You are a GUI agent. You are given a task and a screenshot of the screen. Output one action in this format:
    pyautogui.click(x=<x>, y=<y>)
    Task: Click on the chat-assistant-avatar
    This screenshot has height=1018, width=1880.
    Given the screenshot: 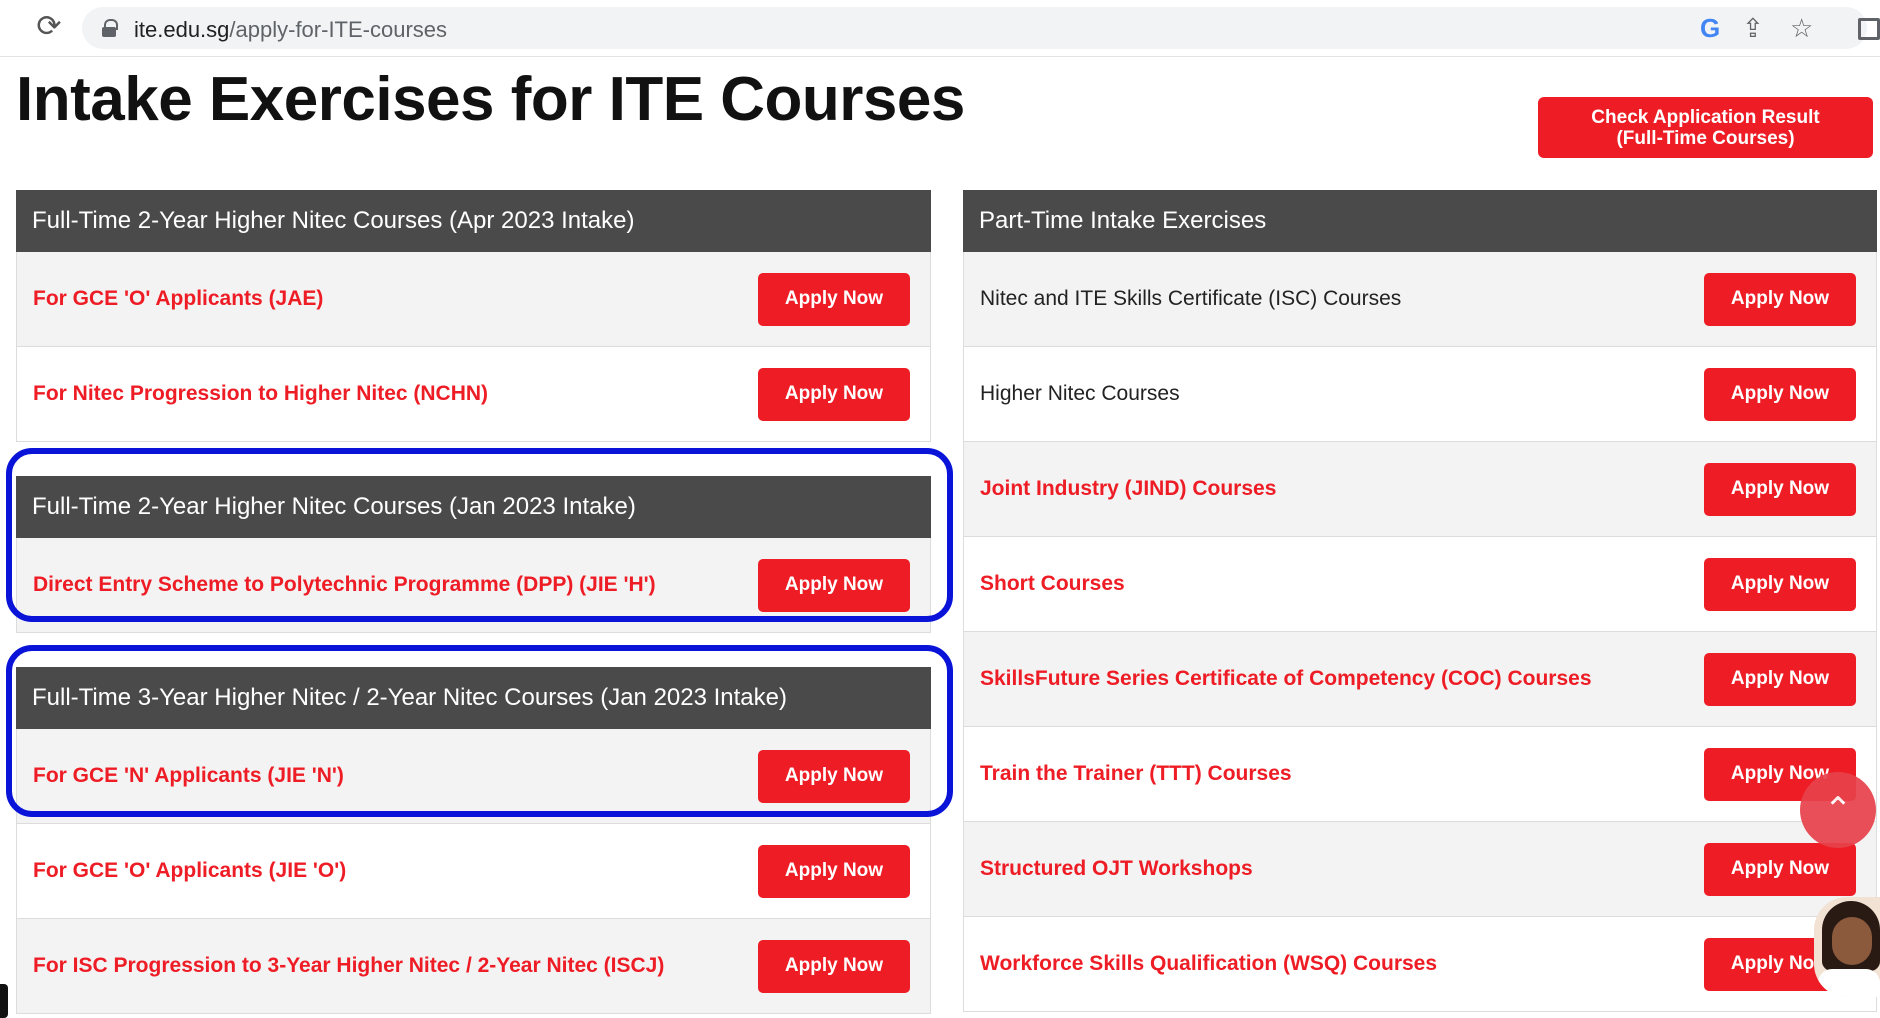 What is the action you would take?
    pyautogui.click(x=1847, y=947)
    